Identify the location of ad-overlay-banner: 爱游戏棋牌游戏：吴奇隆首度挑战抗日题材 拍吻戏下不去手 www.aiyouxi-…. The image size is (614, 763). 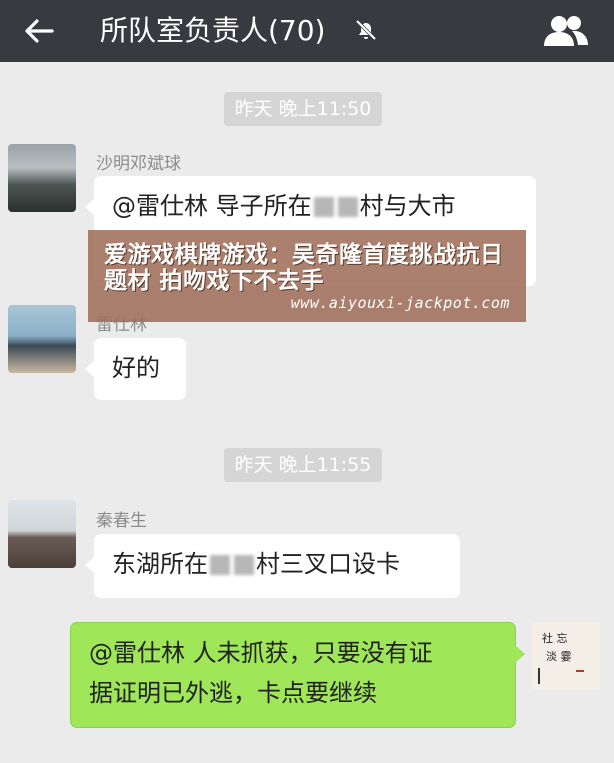
(307, 276).